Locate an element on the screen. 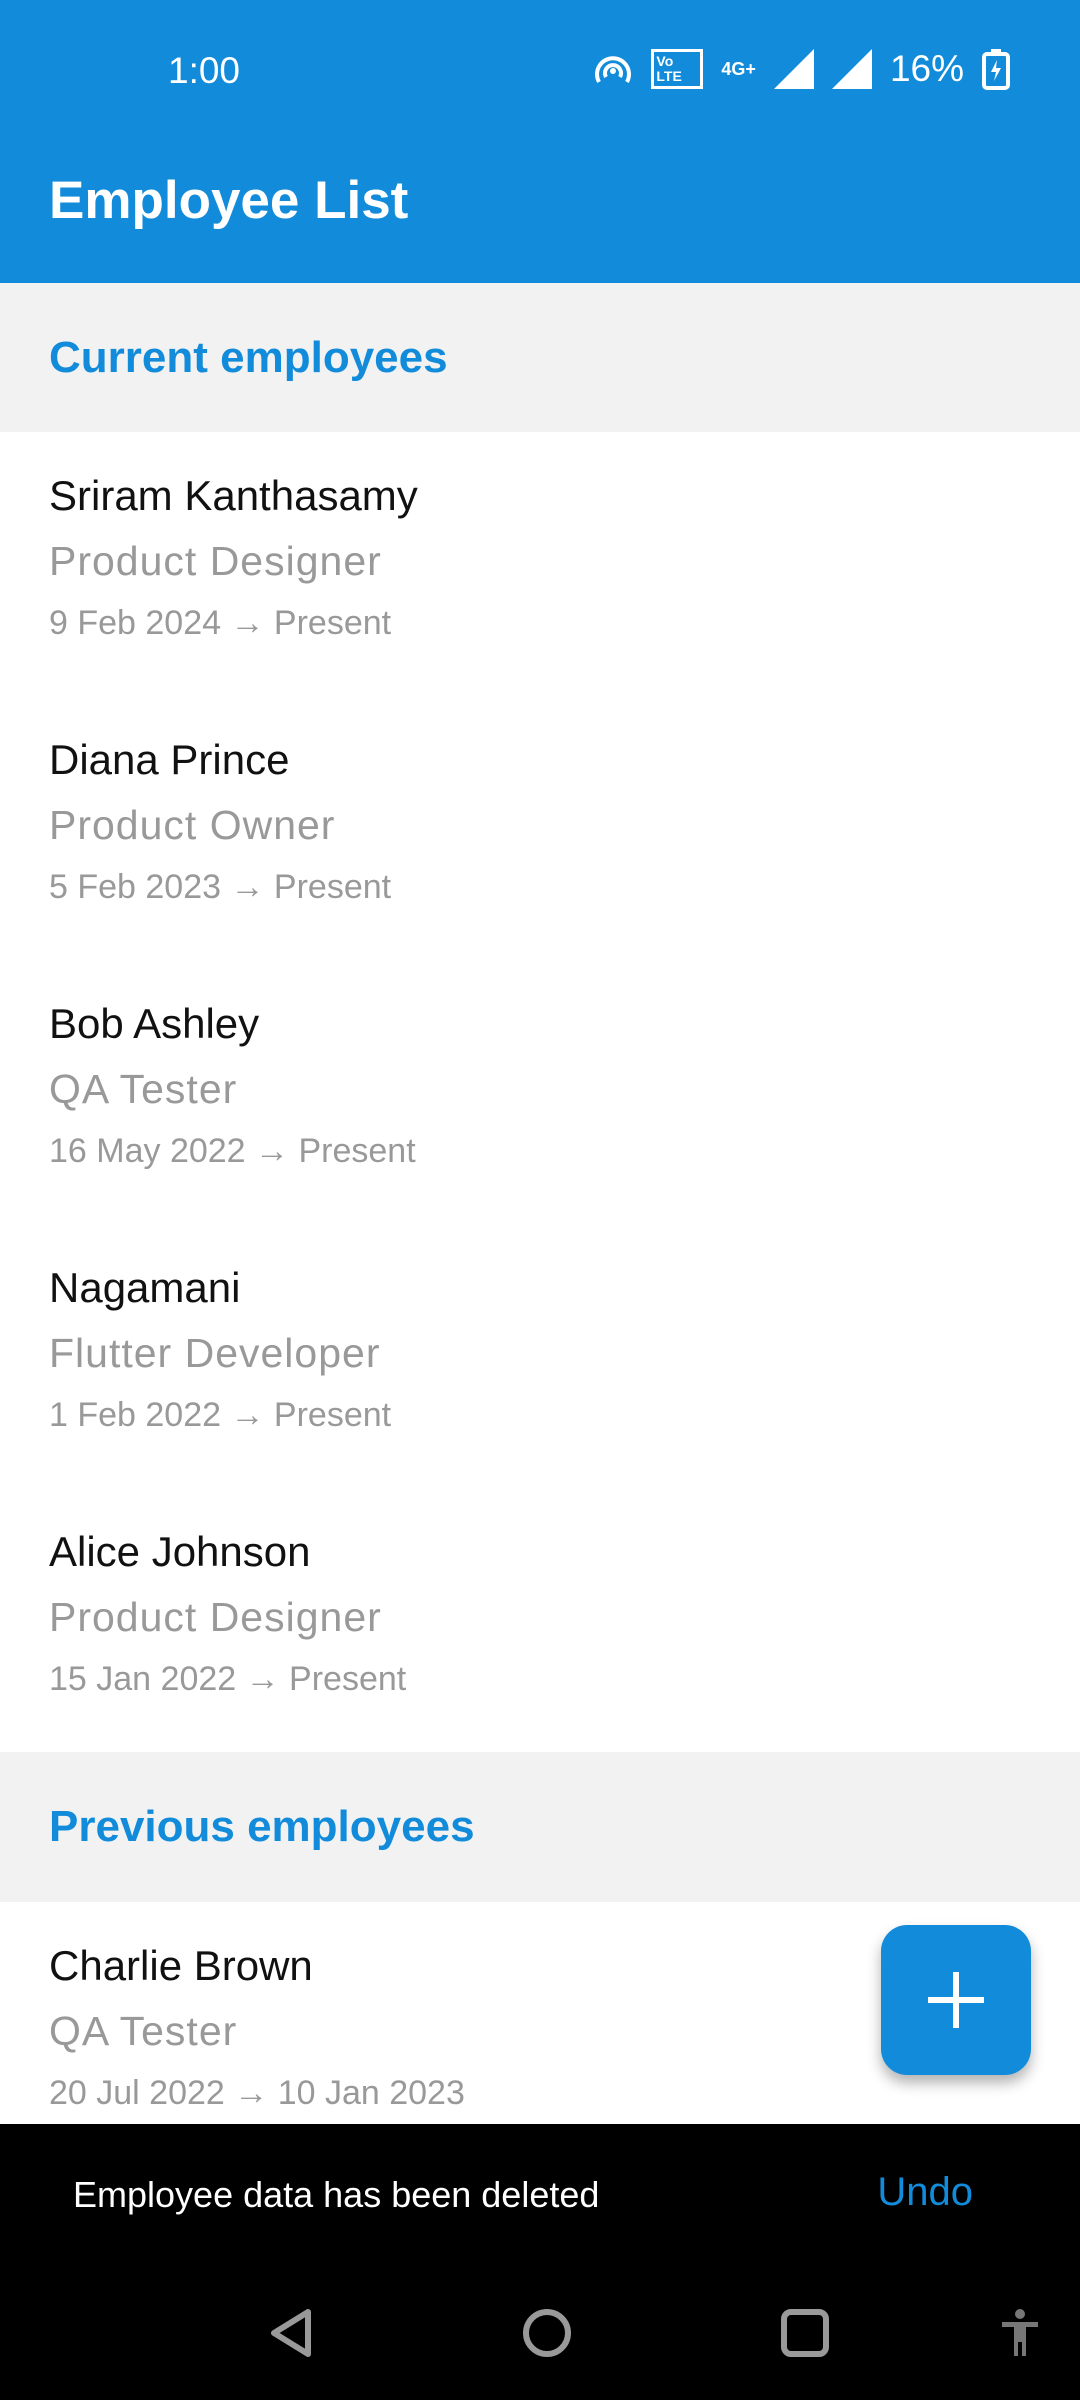  employee-list-item: Bob Ashley QA Tester 16 May 2022 → Present is located at coordinates (540, 1092).